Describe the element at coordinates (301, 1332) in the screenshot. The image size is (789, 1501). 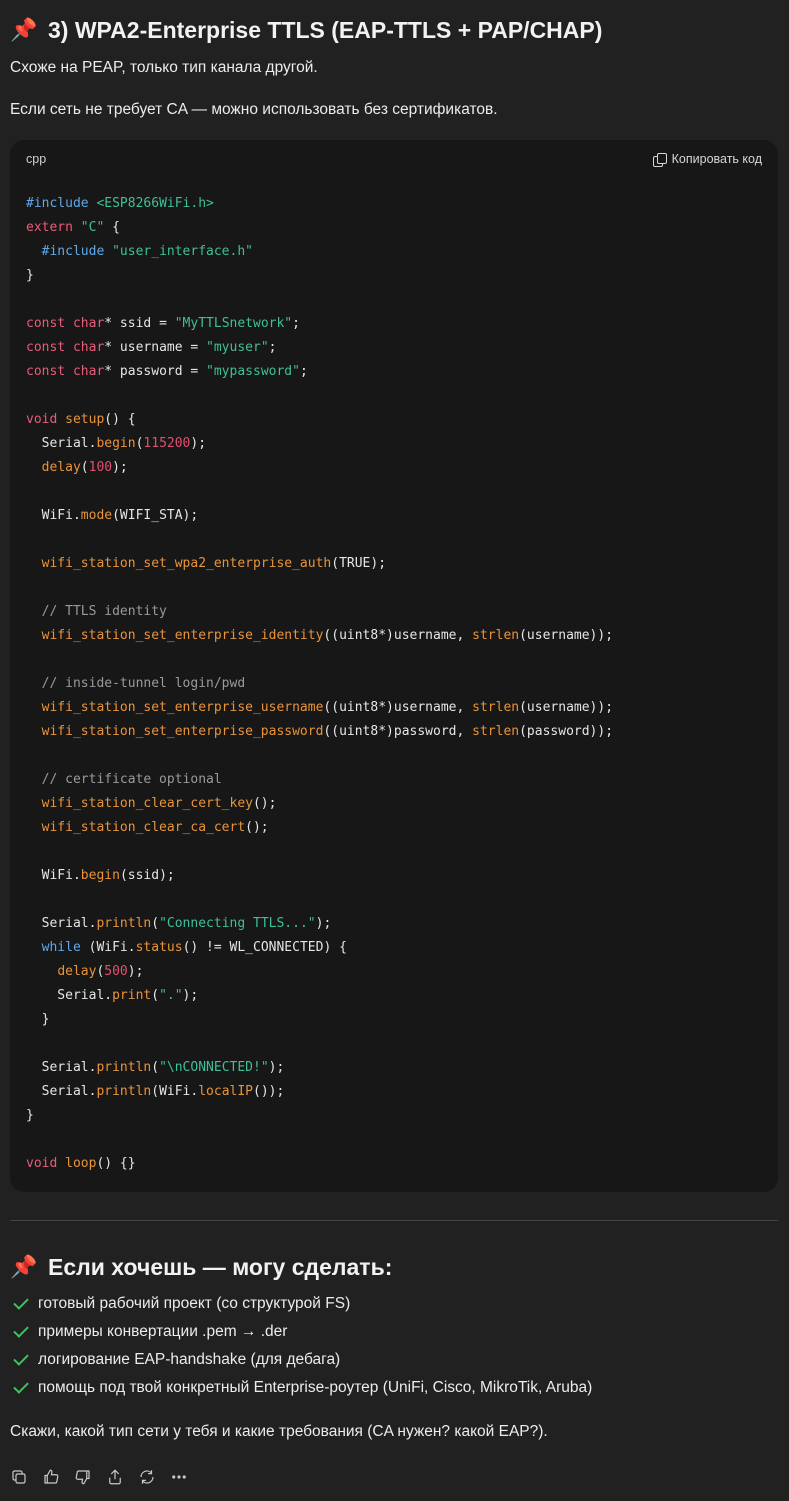
I see `list-item: примеры конвертации .pem → .der` at that location.